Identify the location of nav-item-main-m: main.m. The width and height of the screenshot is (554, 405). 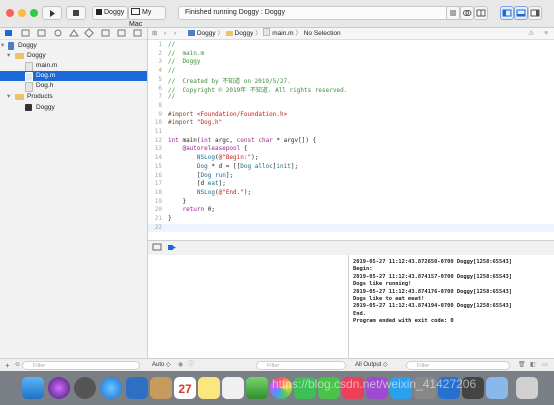
(73, 66).